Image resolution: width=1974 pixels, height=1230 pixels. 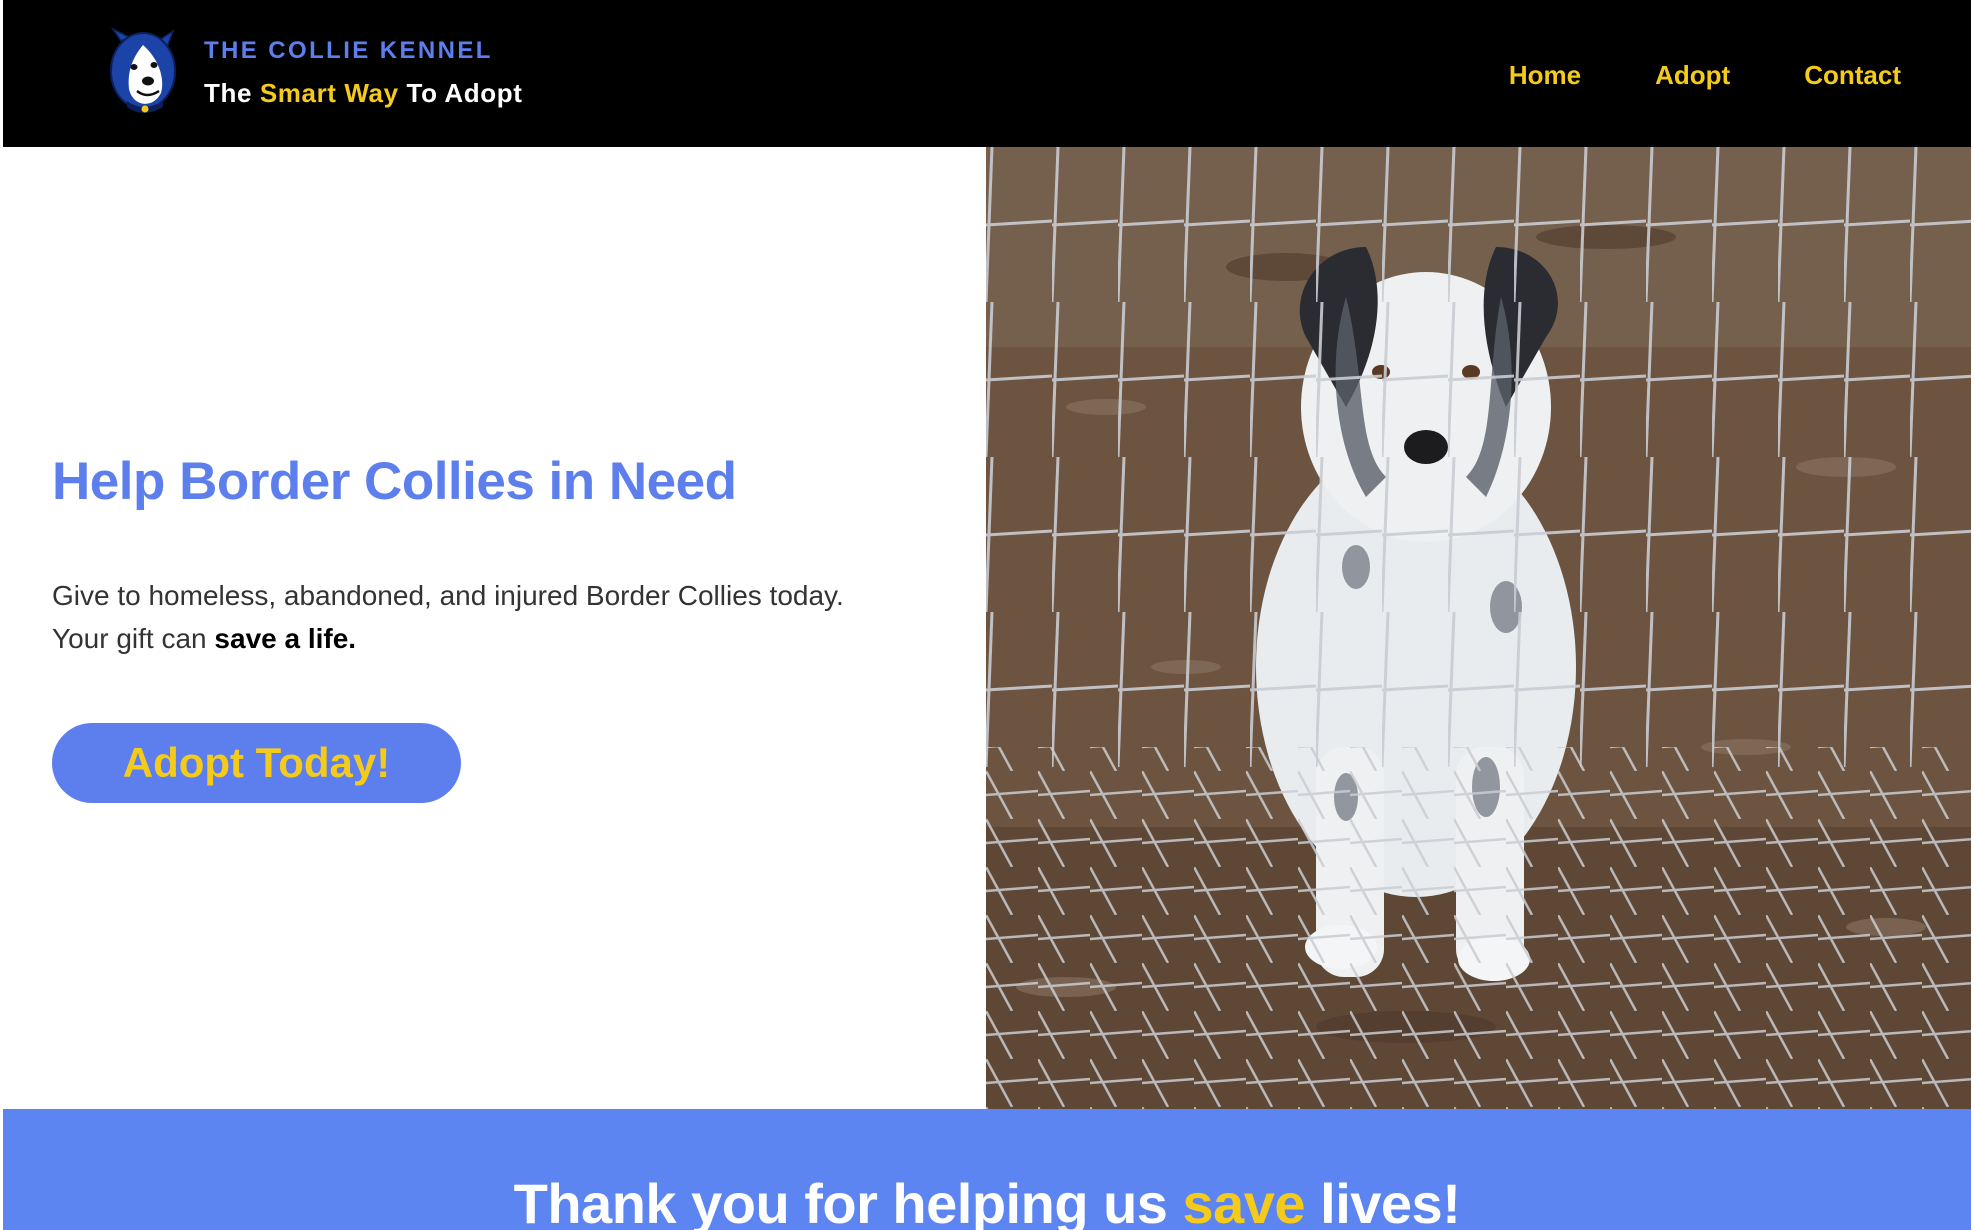 I want to click on banner-heading: Thank you for helping us save lives!, so click(x=987, y=1199).